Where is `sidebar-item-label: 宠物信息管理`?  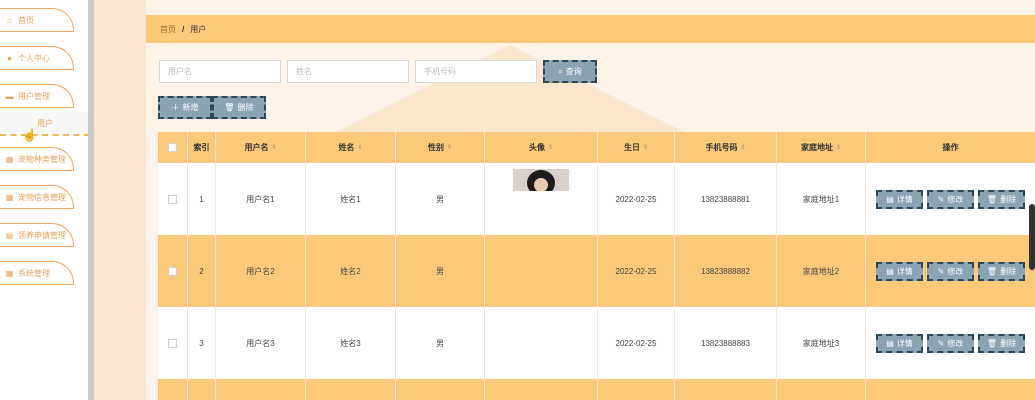 sidebar-item-label: 宠物信息管理 is located at coordinates (42, 197).